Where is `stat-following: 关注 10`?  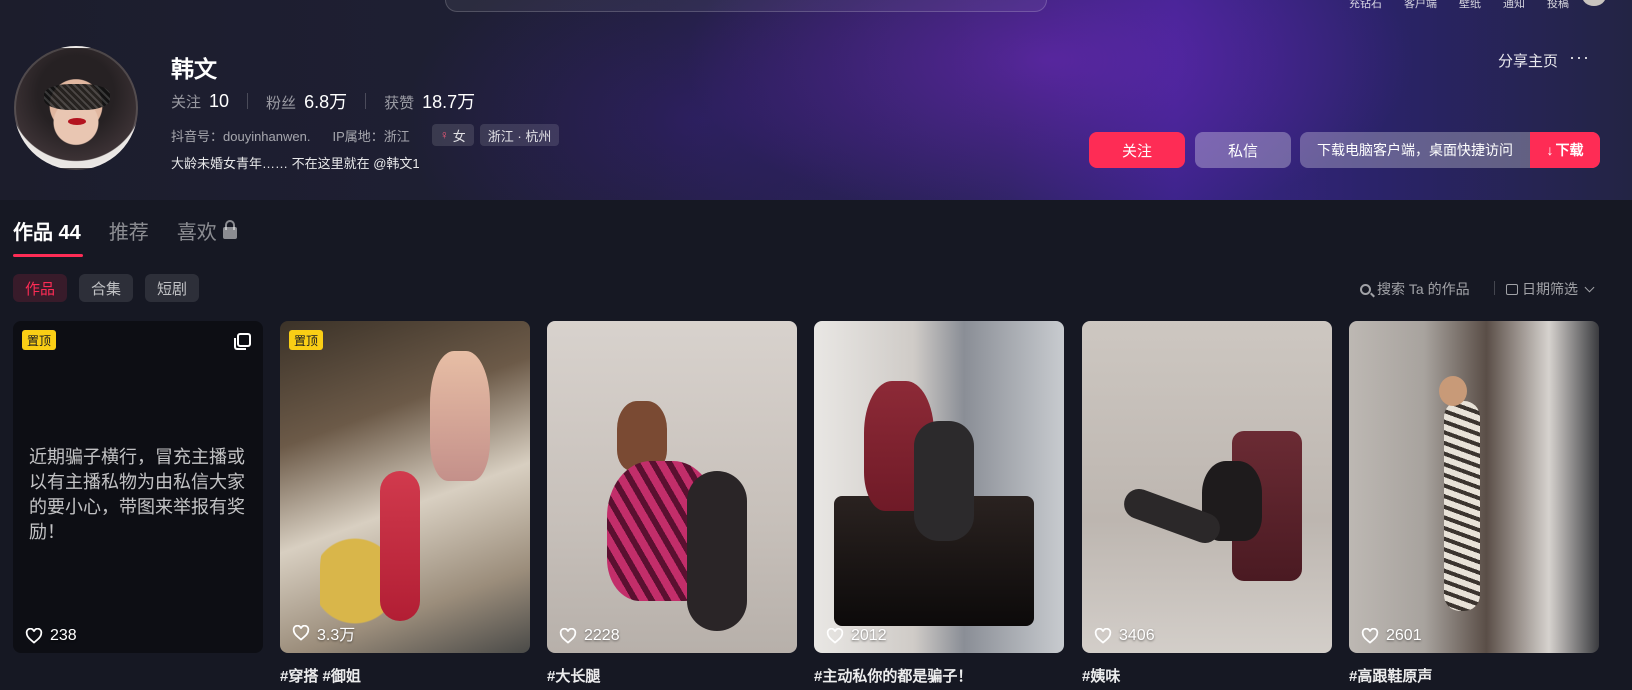 stat-following: 关注 10 is located at coordinates (200, 101).